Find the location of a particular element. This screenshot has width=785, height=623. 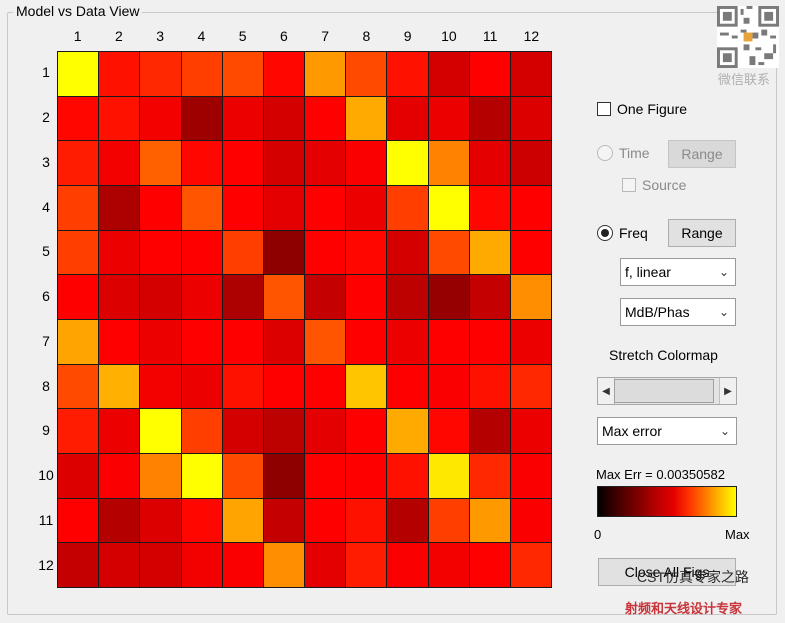

stretch-colormap-slider: ◀ ▶ is located at coordinates (667, 391).